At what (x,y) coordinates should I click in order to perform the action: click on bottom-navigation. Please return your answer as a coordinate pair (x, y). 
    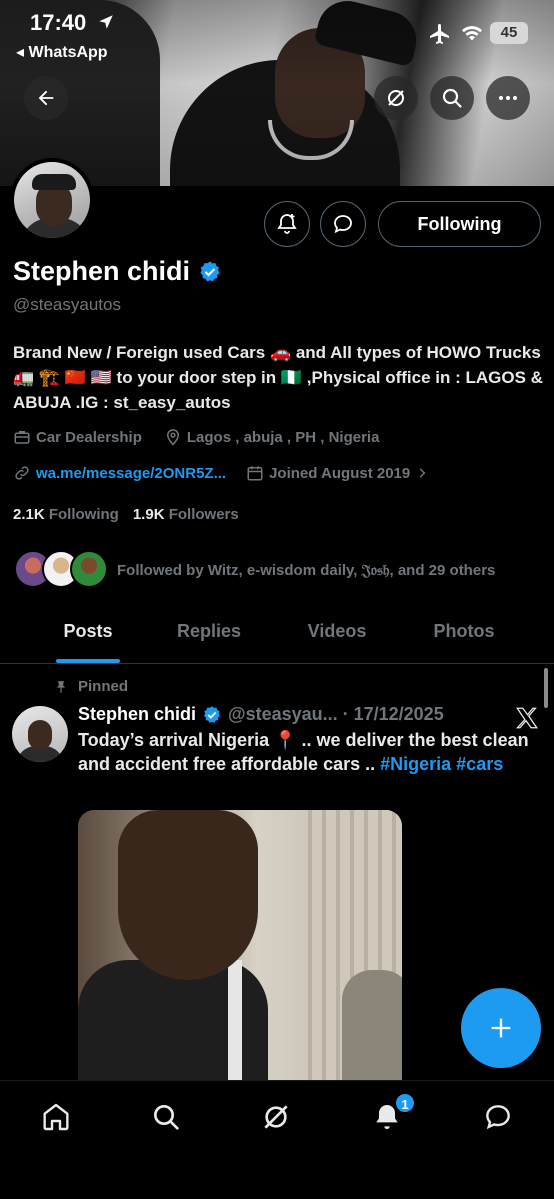
    Looking at the image, I should click on (277, 1139).